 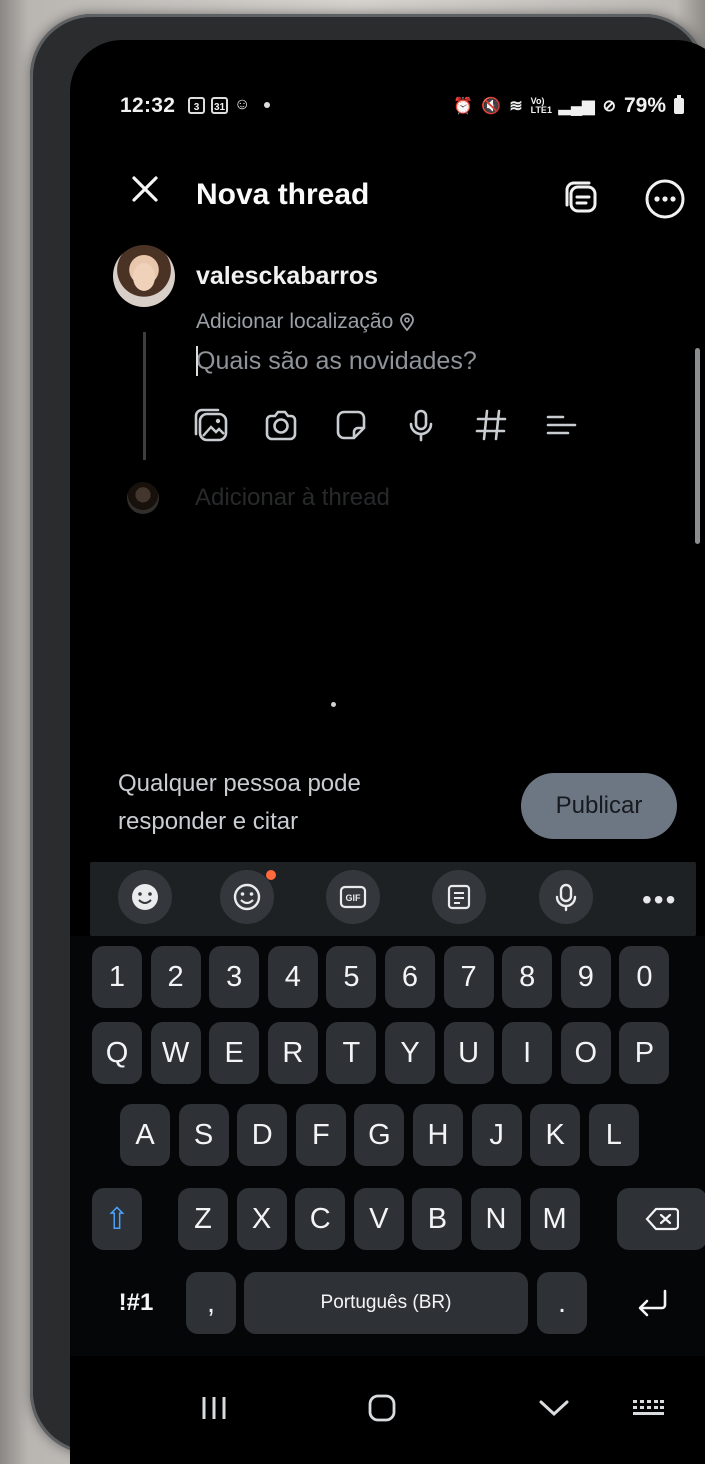 I want to click on more-icon, so click(x=665, y=199).